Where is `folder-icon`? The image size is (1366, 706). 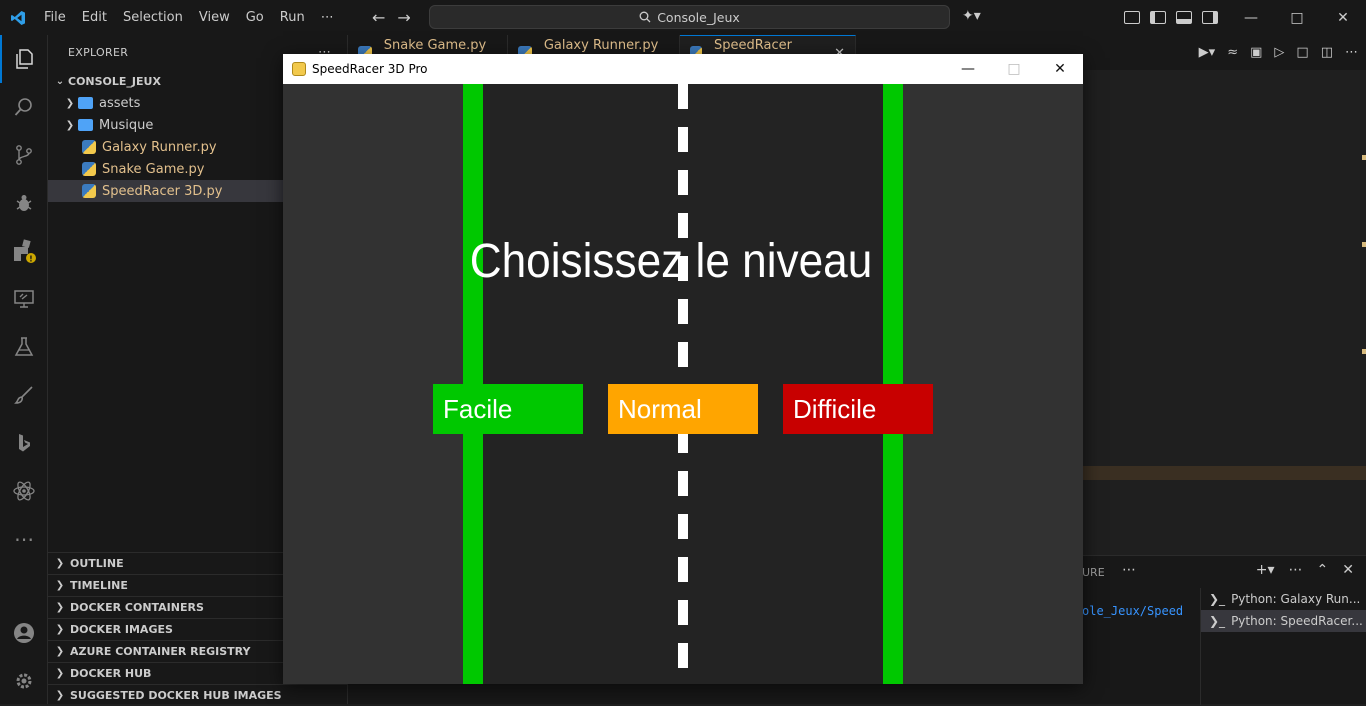
folder-icon is located at coordinates (85, 125).